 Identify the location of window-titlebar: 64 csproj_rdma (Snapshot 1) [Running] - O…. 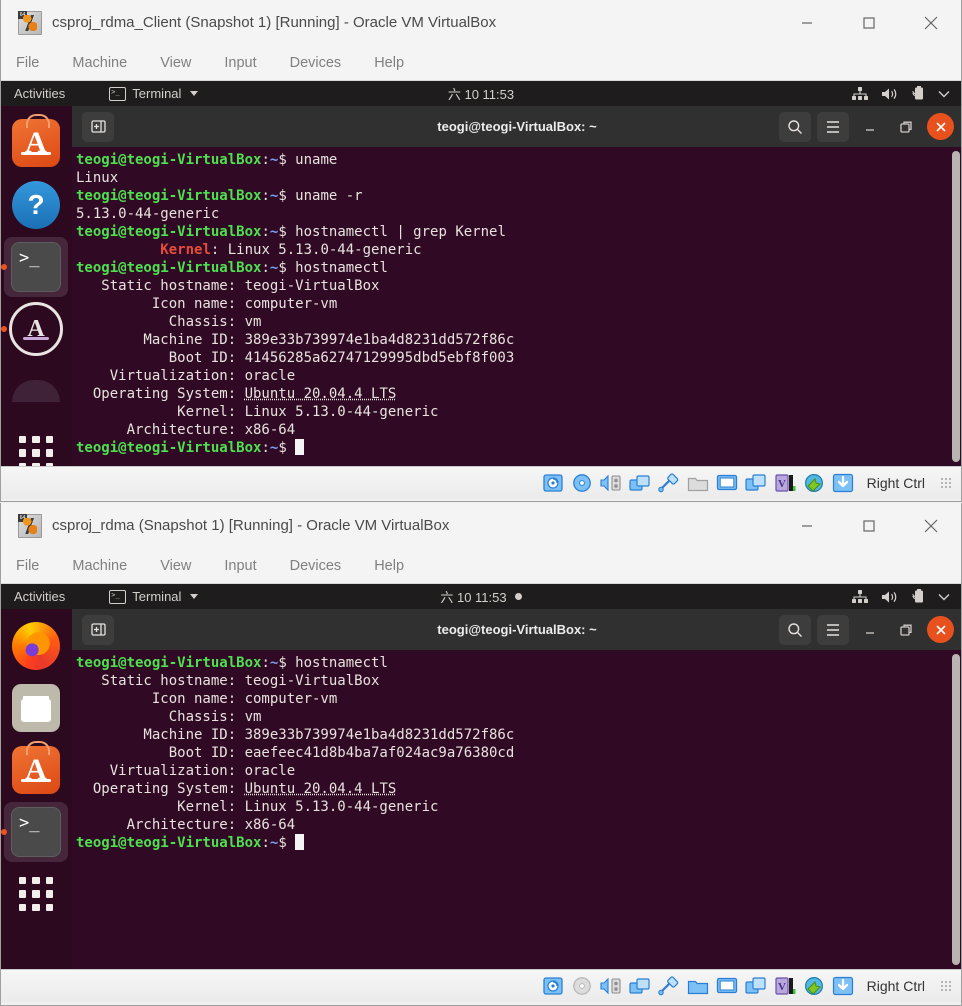
(481, 525).